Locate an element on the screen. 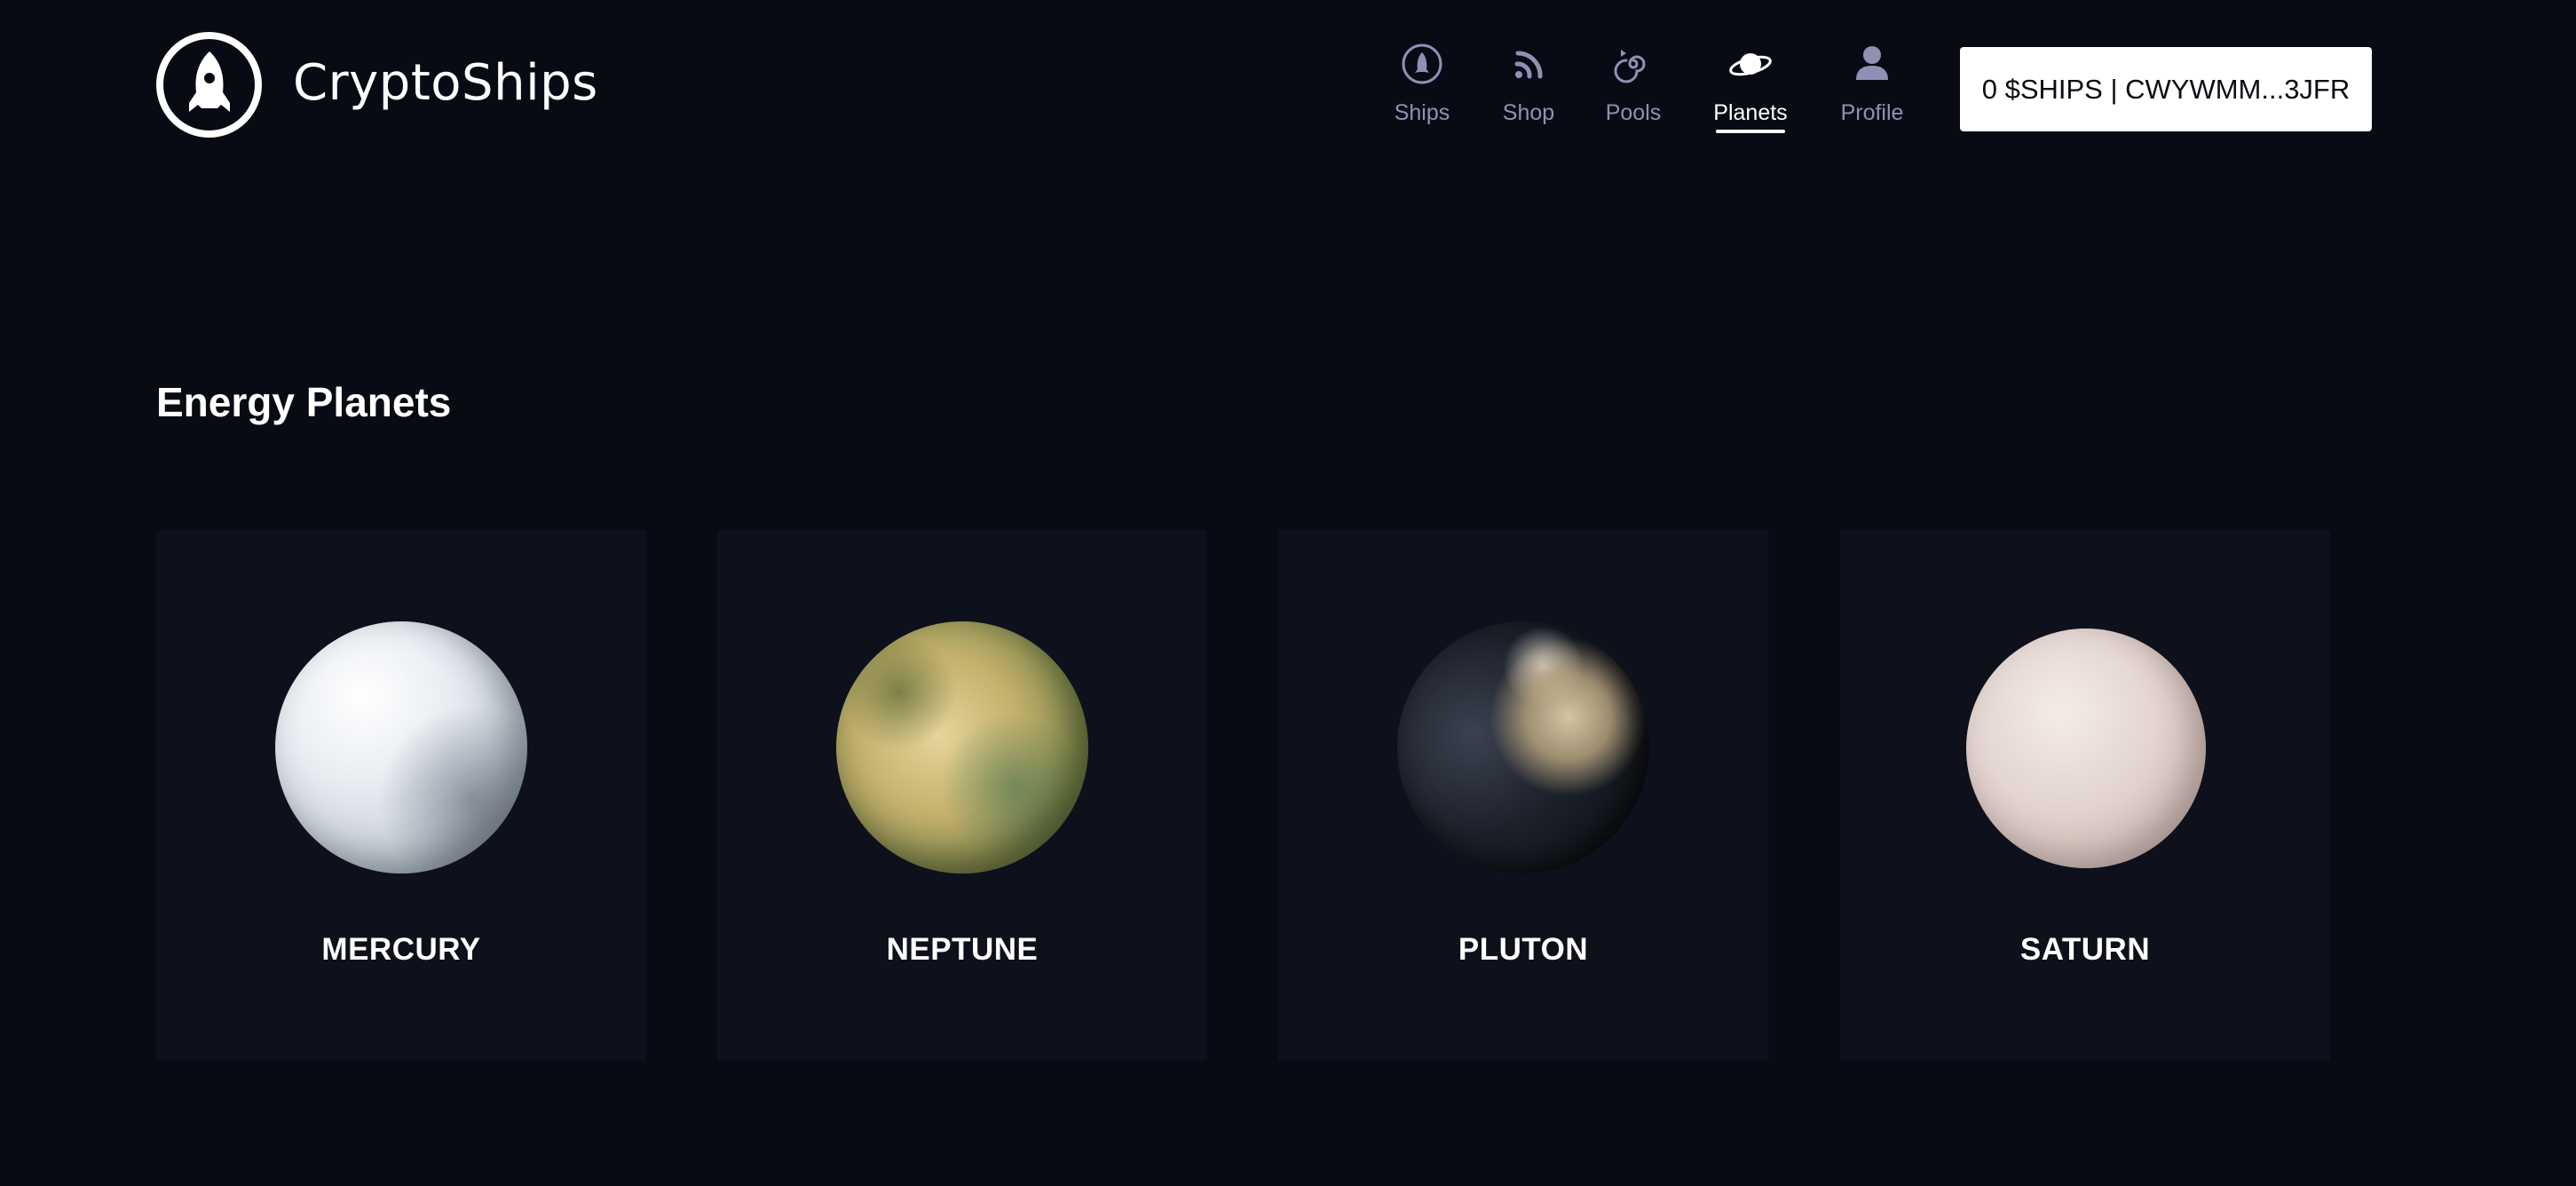 Image resolution: width=2576 pixels, height=1186 pixels. planet-ring-icon is located at coordinates (1750, 64).